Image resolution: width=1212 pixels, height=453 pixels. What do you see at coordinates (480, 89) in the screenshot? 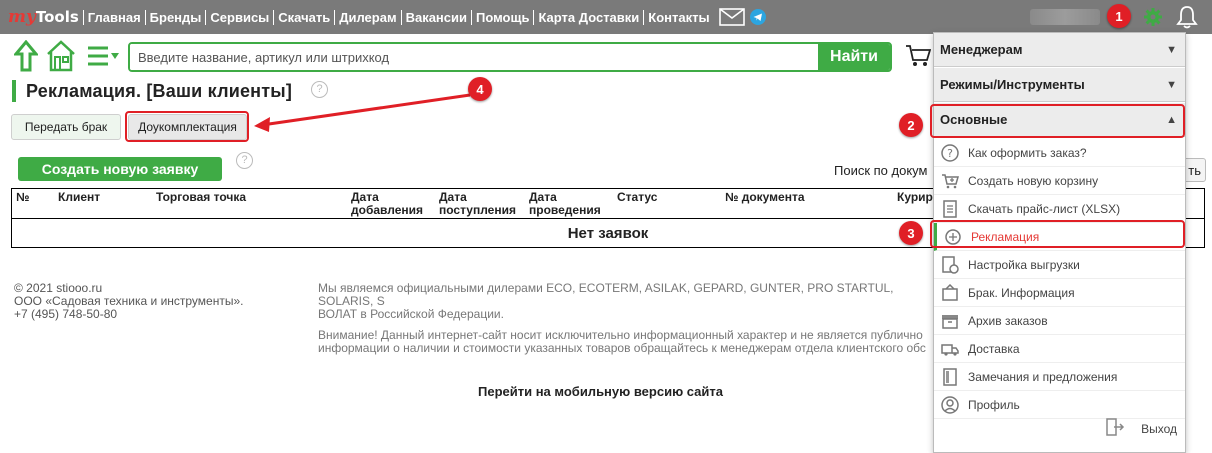
I see `annotation-badge-4: 4` at bounding box center [480, 89].